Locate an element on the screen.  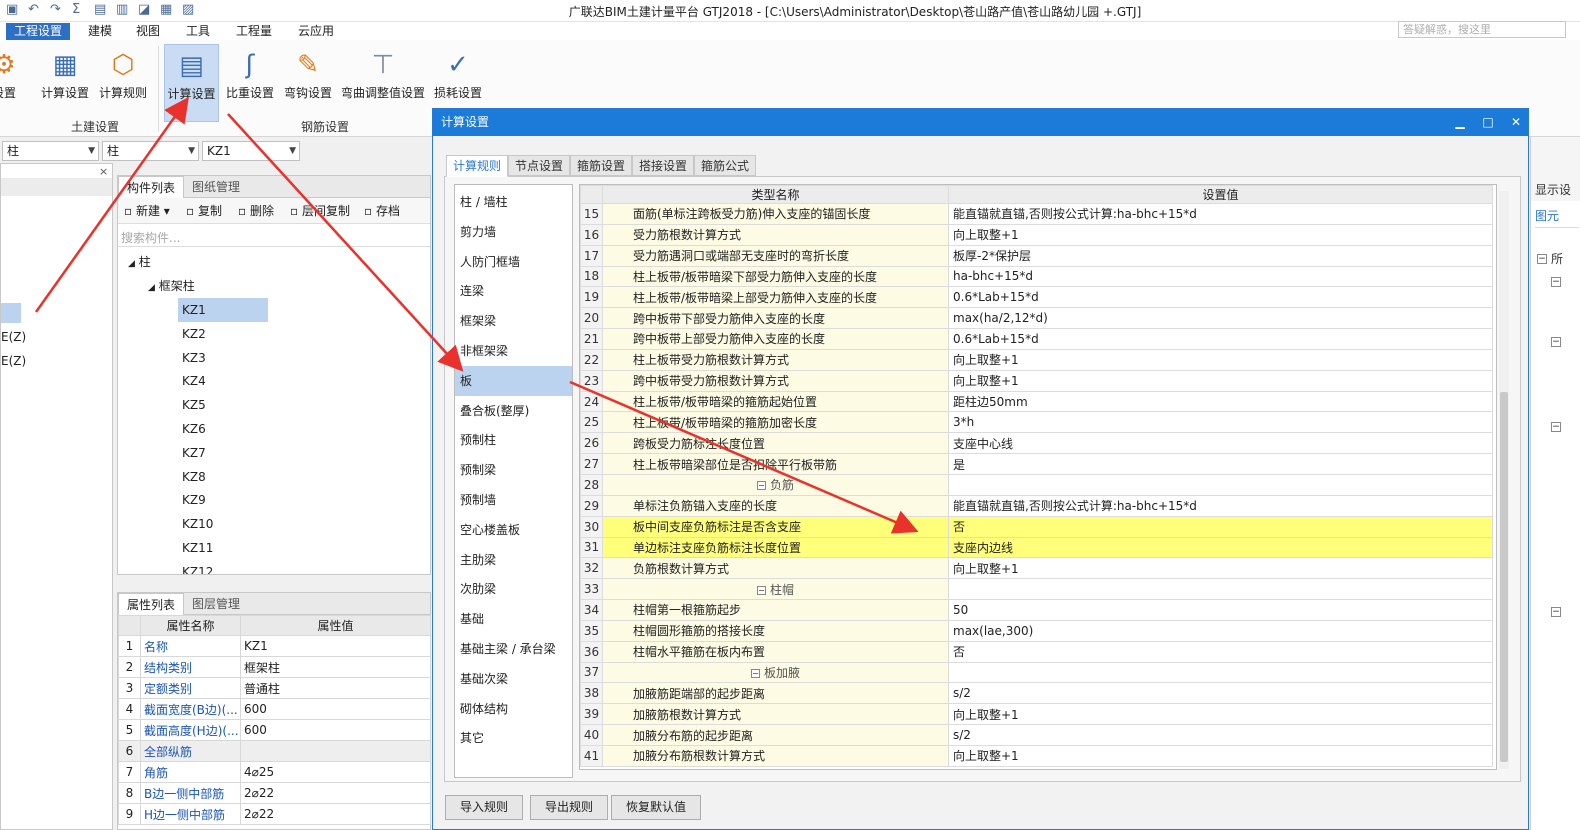
arrow-to-slab-category is located at coordinates (345, 242).